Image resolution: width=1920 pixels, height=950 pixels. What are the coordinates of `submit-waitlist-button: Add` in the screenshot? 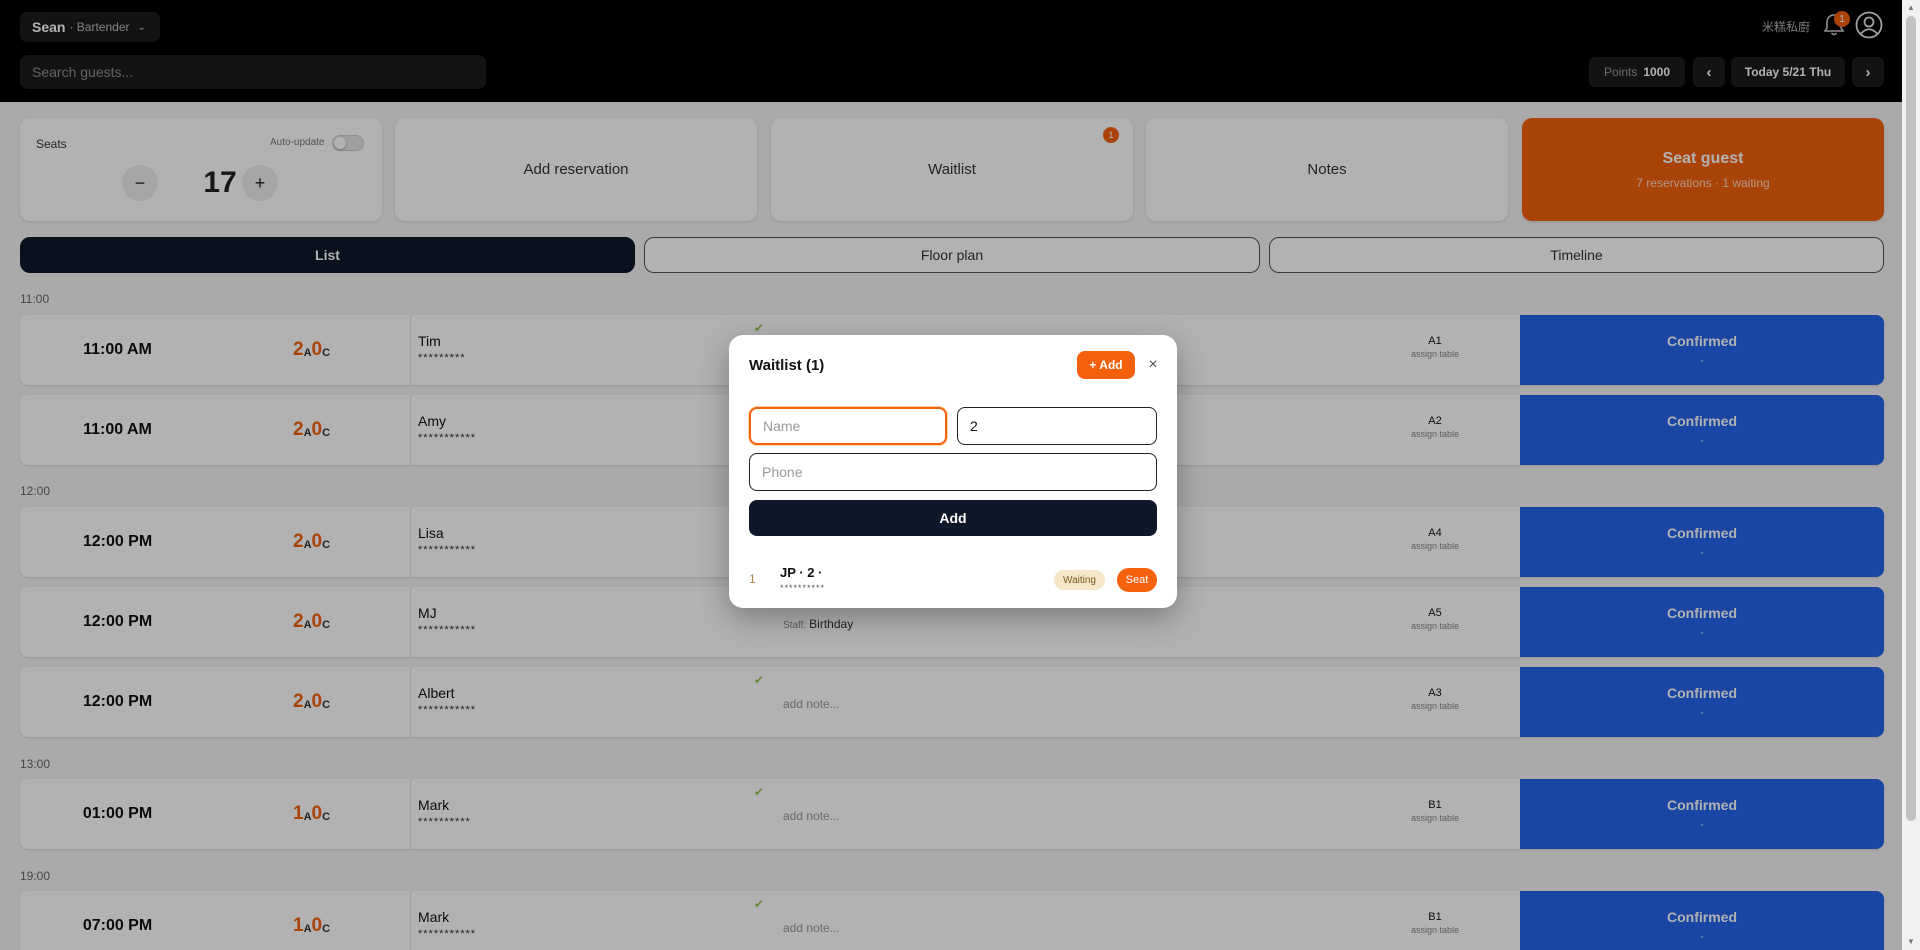 It's located at (953, 518).